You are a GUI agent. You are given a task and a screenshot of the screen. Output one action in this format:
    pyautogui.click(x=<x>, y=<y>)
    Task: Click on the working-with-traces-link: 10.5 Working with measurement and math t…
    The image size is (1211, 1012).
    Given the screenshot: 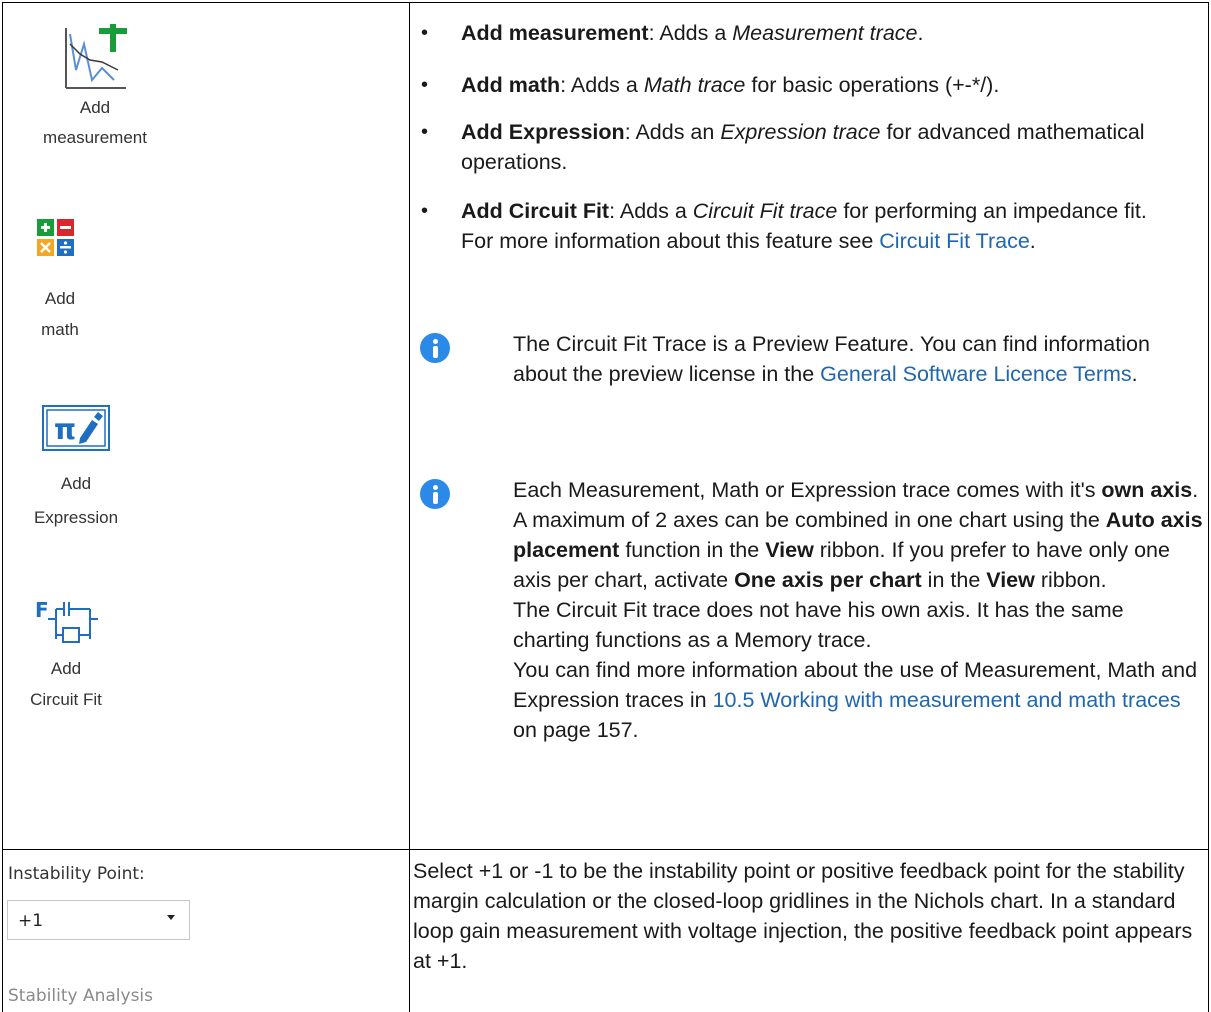 What is the action you would take?
    pyautogui.click(x=947, y=700)
    